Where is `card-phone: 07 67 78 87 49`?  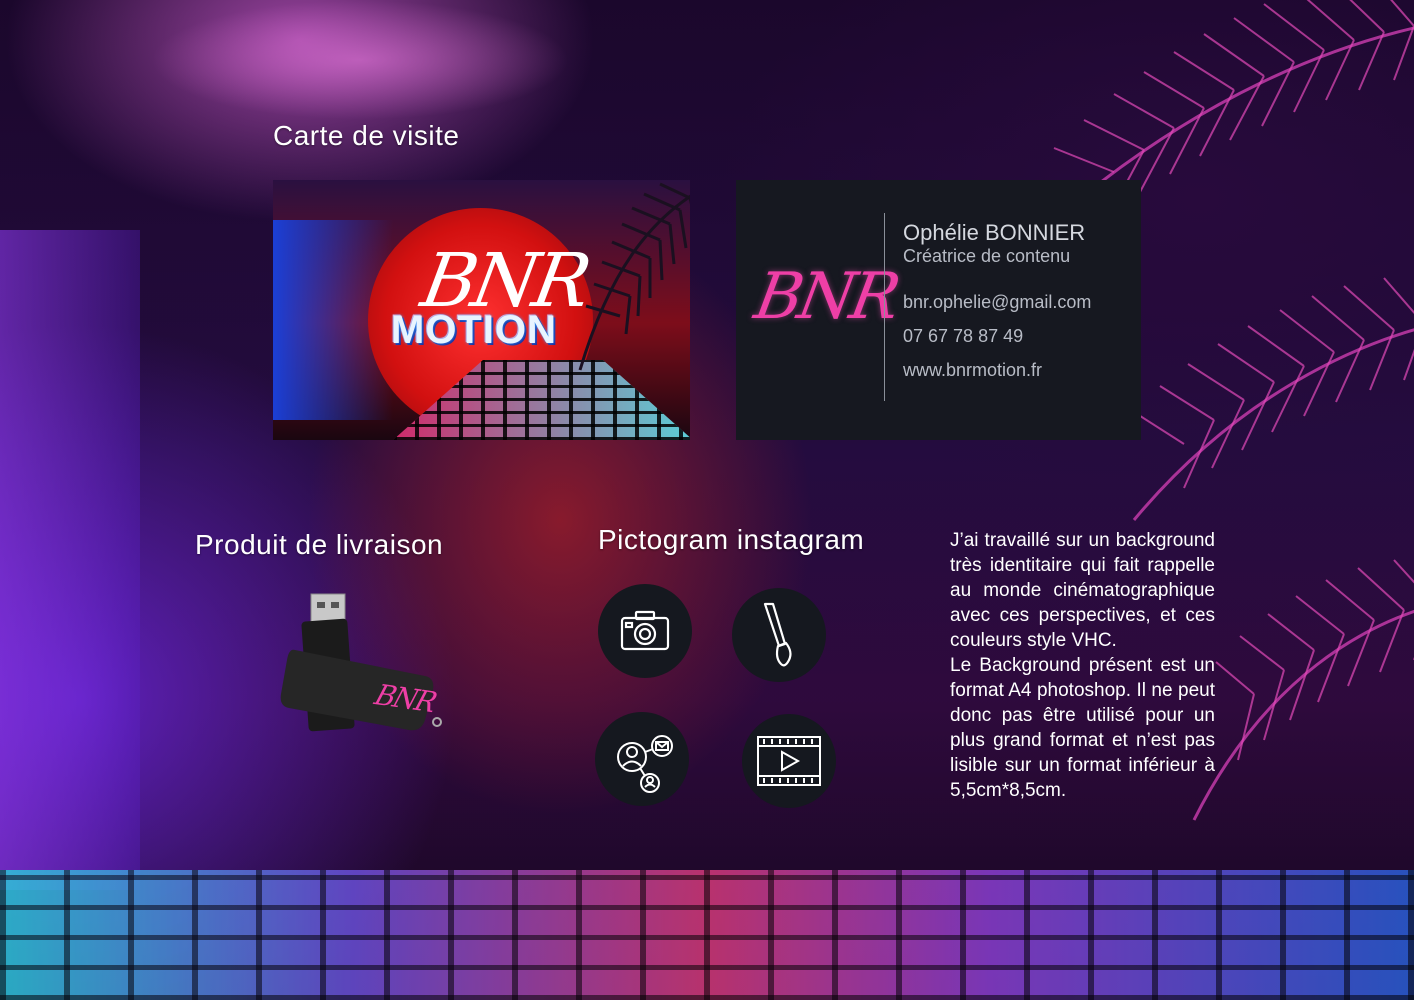
card-phone: 07 67 78 87 49 is located at coordinates (963, 336).